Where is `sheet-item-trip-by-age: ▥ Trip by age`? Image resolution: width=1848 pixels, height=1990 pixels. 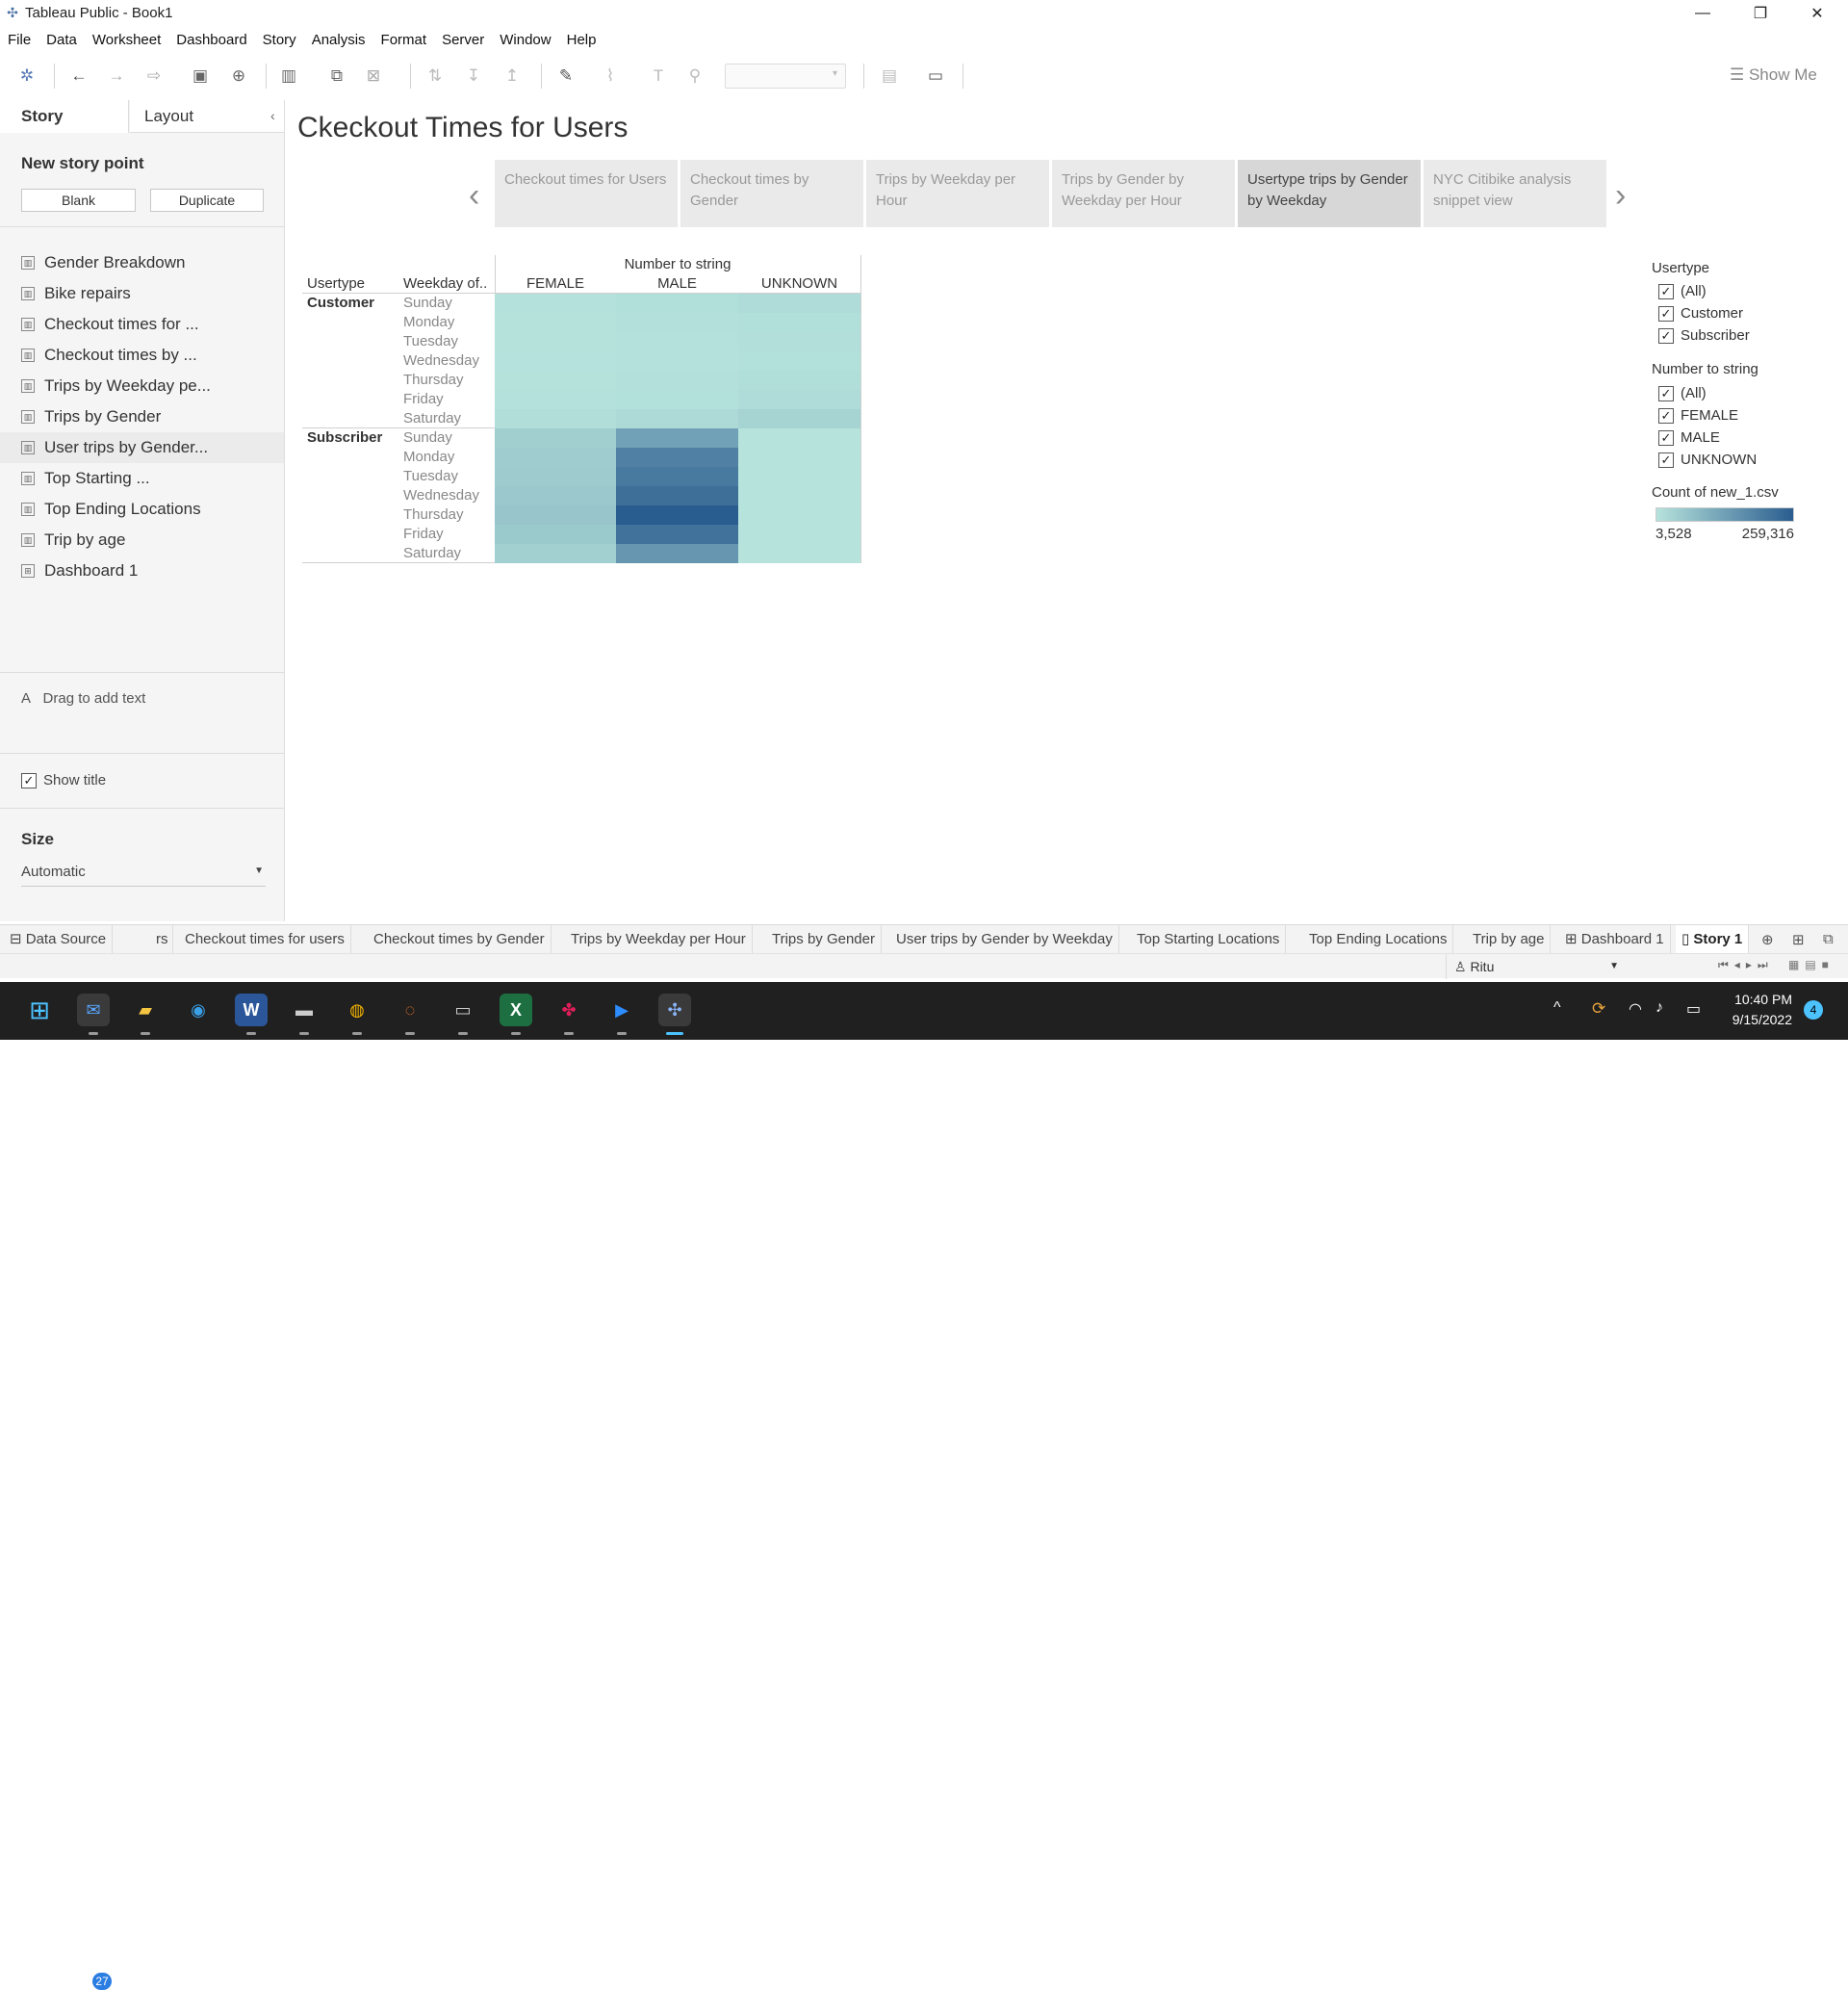 sheet-item-trip-by-age: ▥ Trip by age is located at coordinates (142, 540).